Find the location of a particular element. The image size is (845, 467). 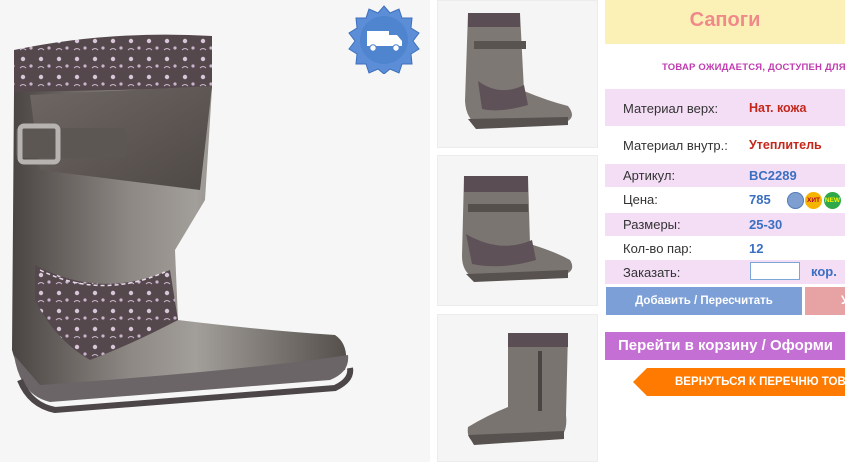

spec-value: Утеплитель is located at coordinates (785, 145).